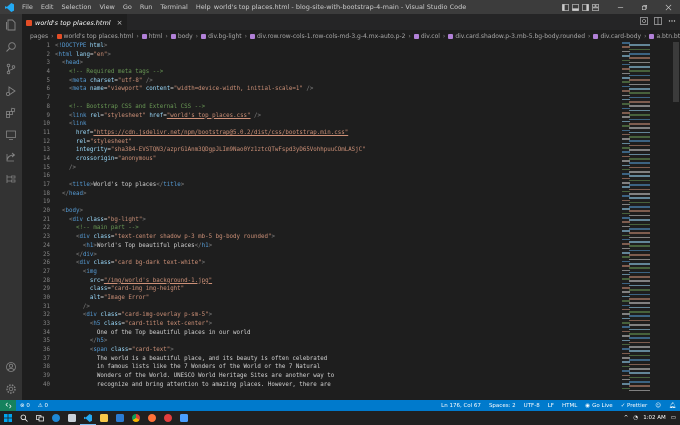  What do you see at coordinates (617, 36) in the screenshot?
I see `breadcrumb-item: div.card-body` at bounding box center [617, 36].